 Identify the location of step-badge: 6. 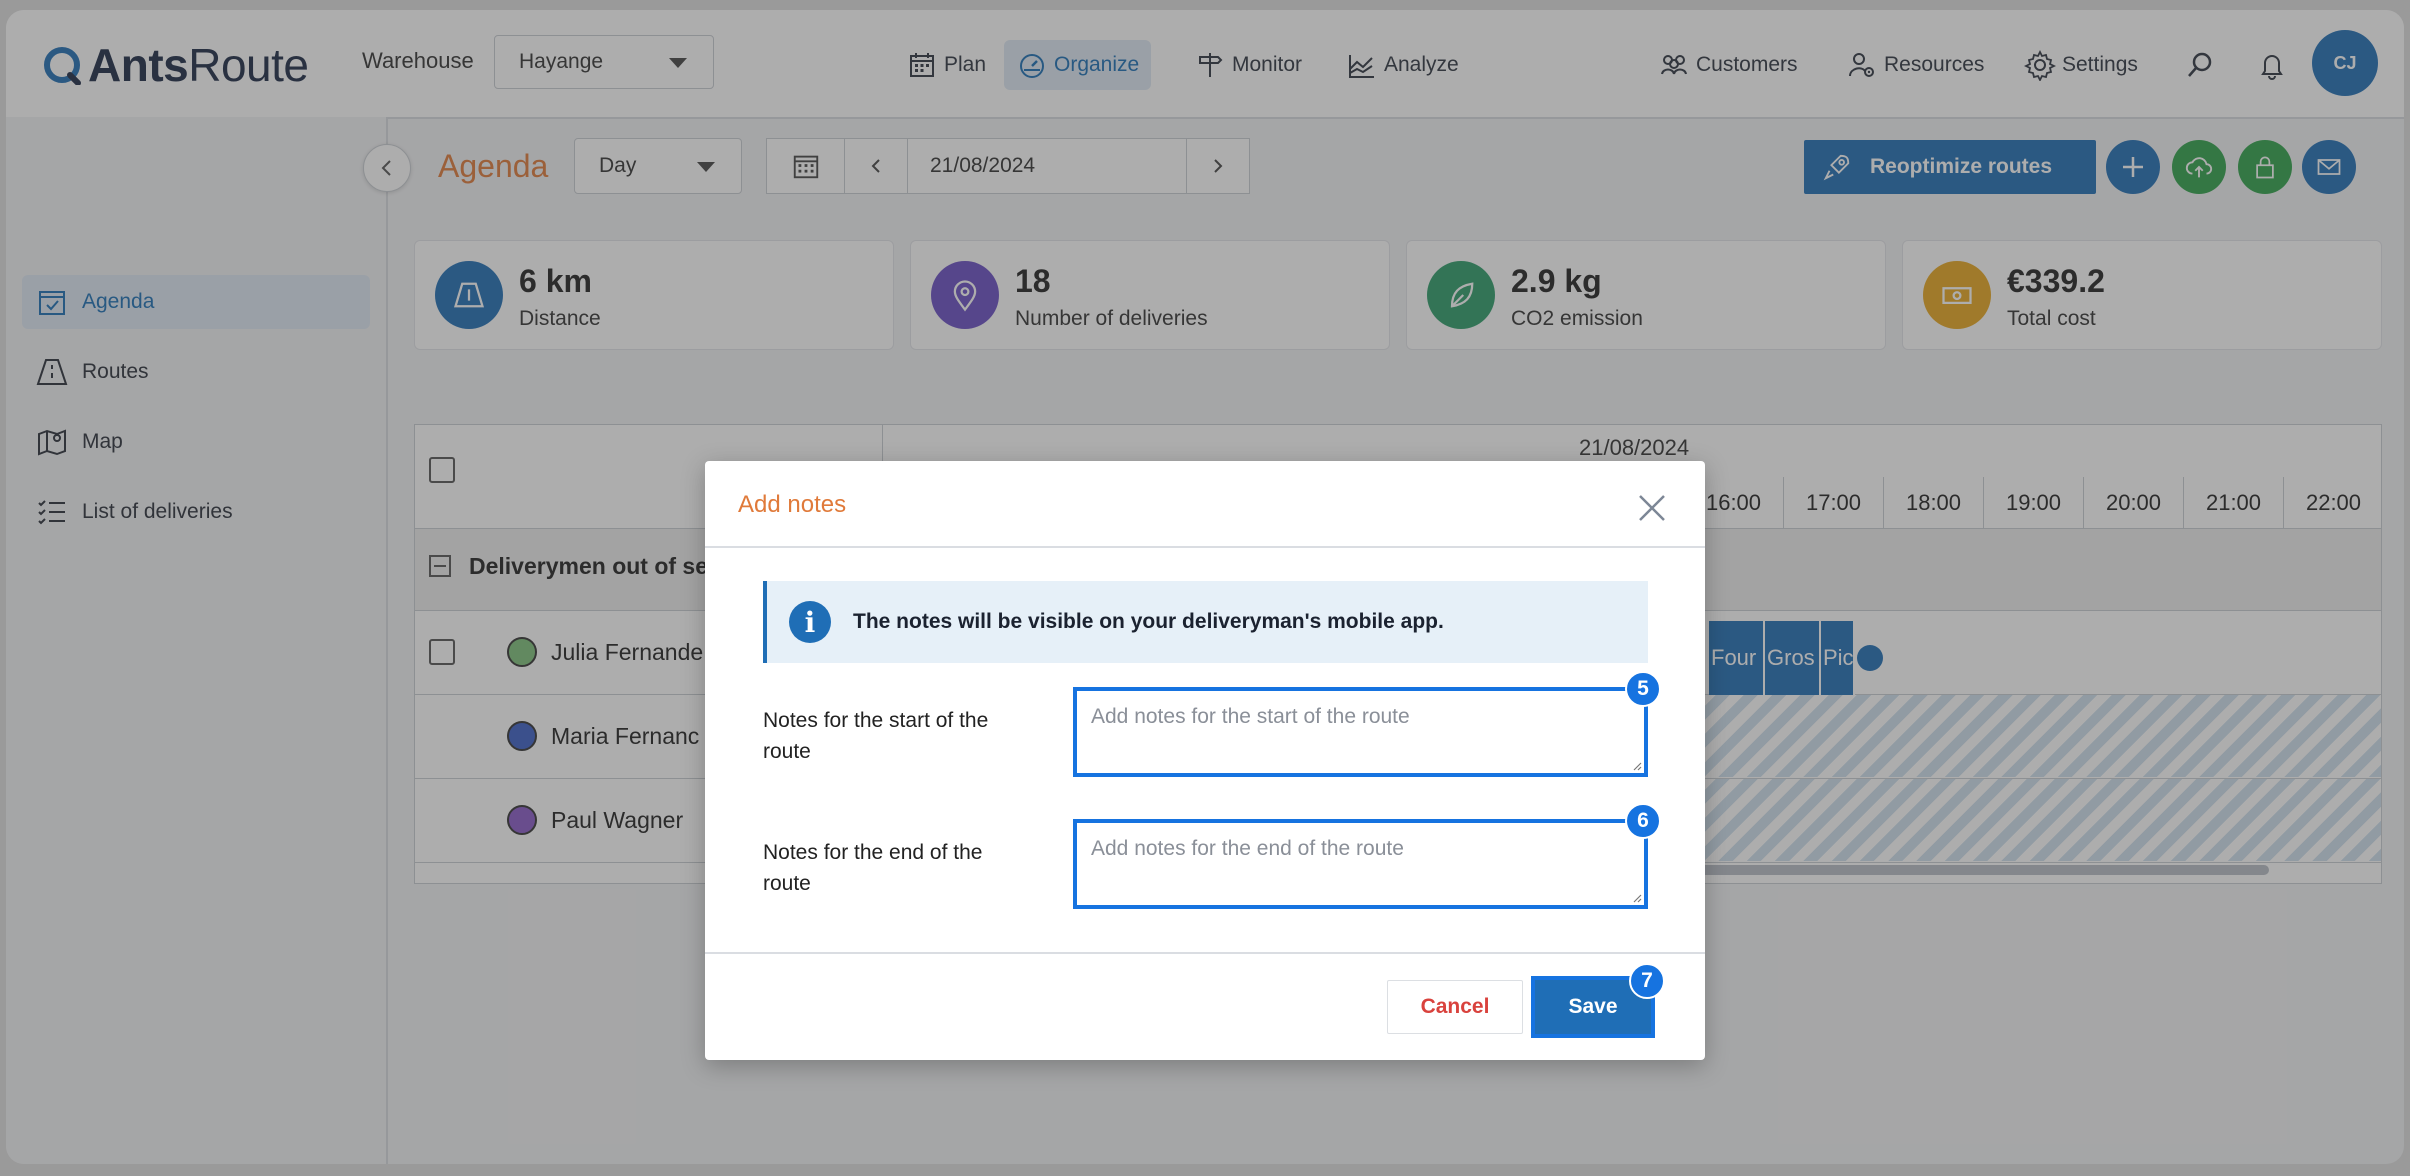
(1643, 821).